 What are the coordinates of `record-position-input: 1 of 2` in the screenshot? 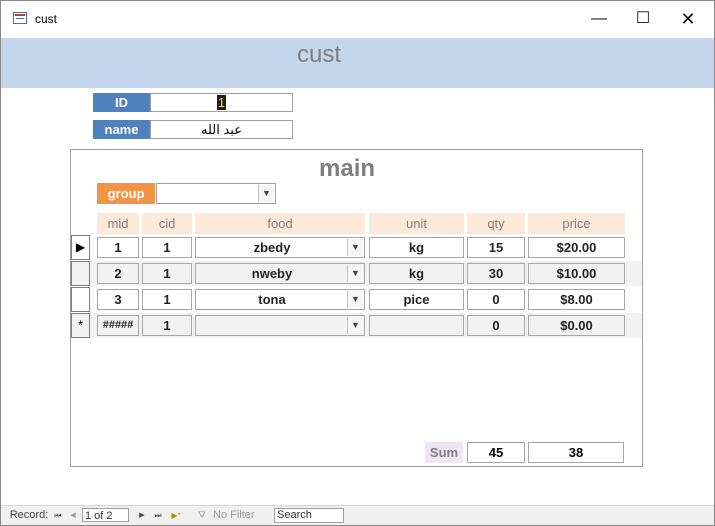 It's located at (105, 515).